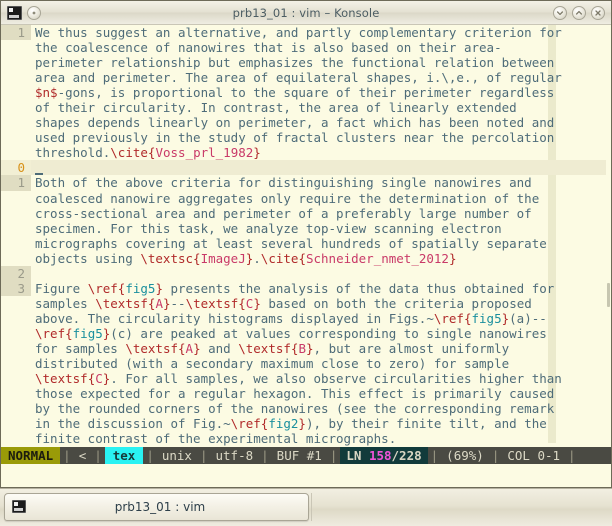  What do you see at coordinates (598, 12) in the screenshot?
I see `close-button` at bounding box center [598, 12].